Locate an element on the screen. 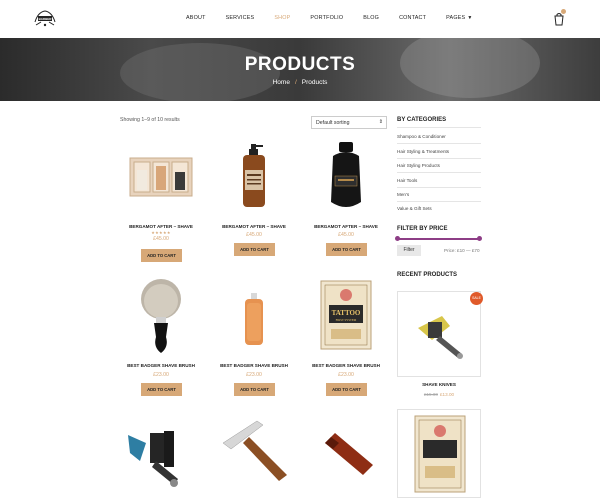 Image resolution: width=600 pixels, height=498 pixels. product-image: TATTOO FIRST SYSTEM is located at coordinates (346, 318).